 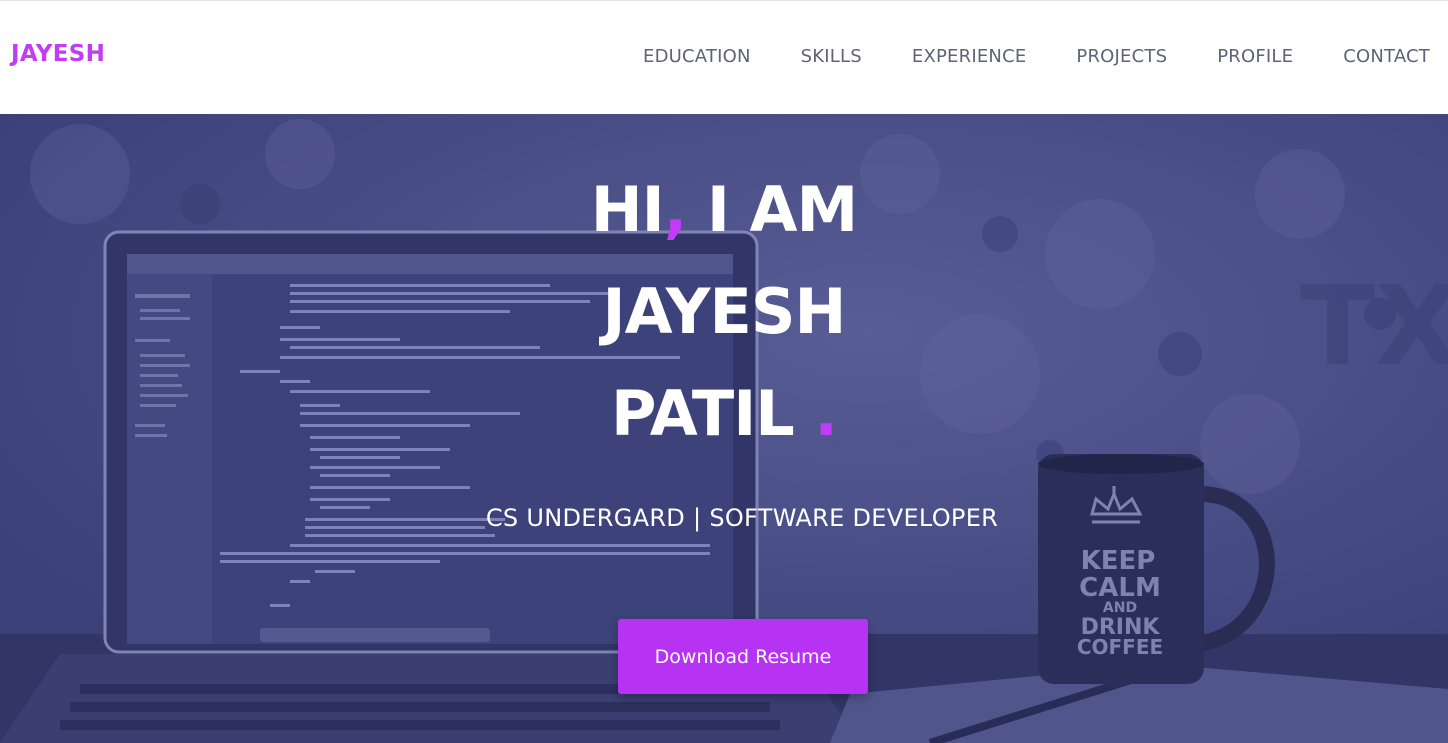 What do you see at coordinates (831, 56) in the screenshot?
I see `nav-link-skills: SKILLS` at bounding box center [831, 56].